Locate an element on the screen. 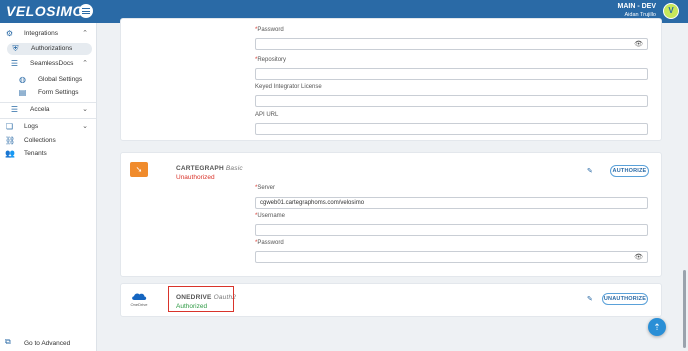  onedrive-logo: OneDrive is located at coordinates (139, 300).